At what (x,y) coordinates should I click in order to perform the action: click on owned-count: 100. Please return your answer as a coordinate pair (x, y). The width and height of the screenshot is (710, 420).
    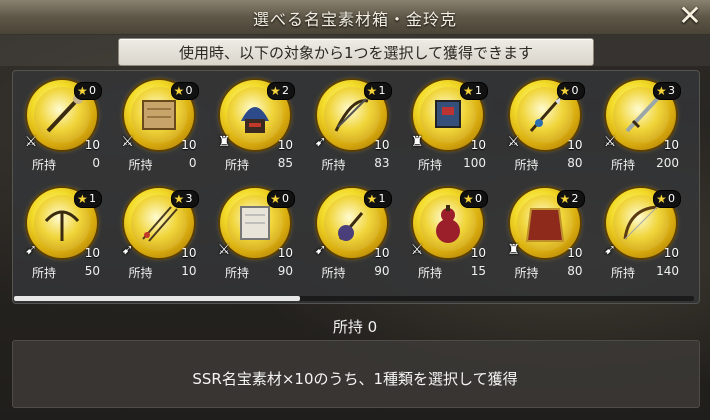
    Looking at the image, I should click on (474, 163).